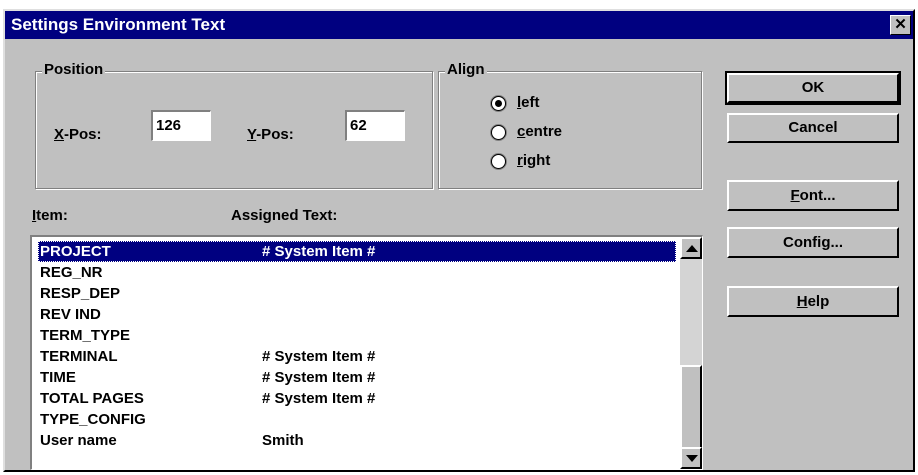  I want to click on list-item: TIME # System Item #, so click(357, 377).